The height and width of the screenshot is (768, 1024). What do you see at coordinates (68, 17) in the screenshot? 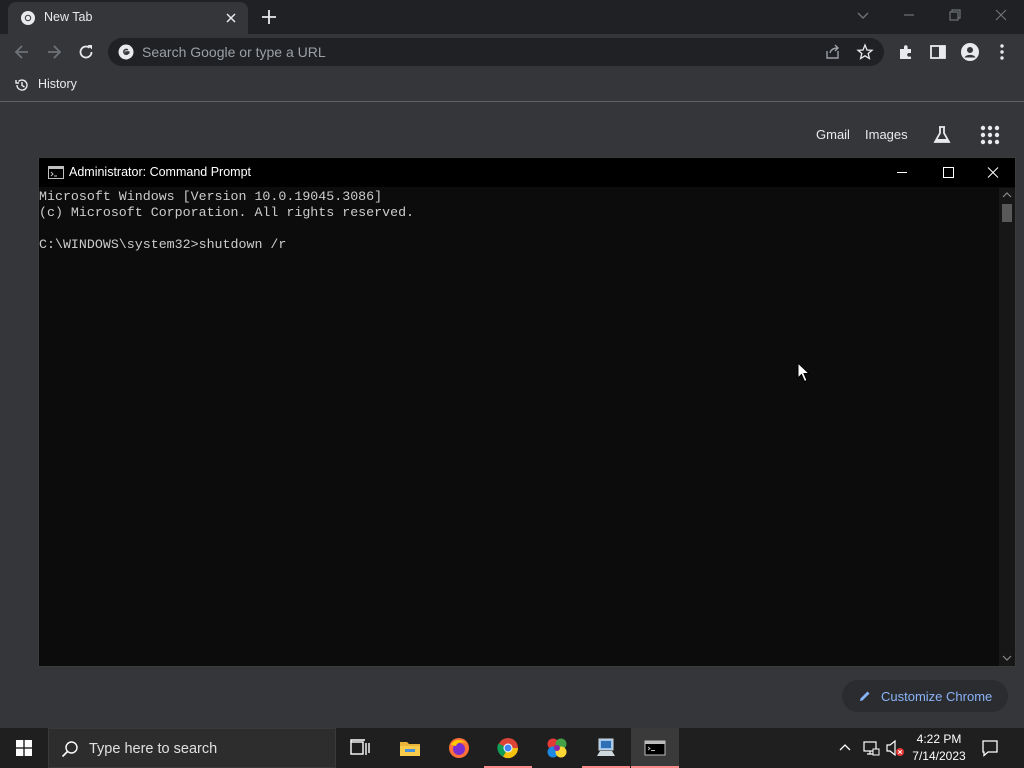
I see `tab-title: New Tab` at bounding box center [68, 17].